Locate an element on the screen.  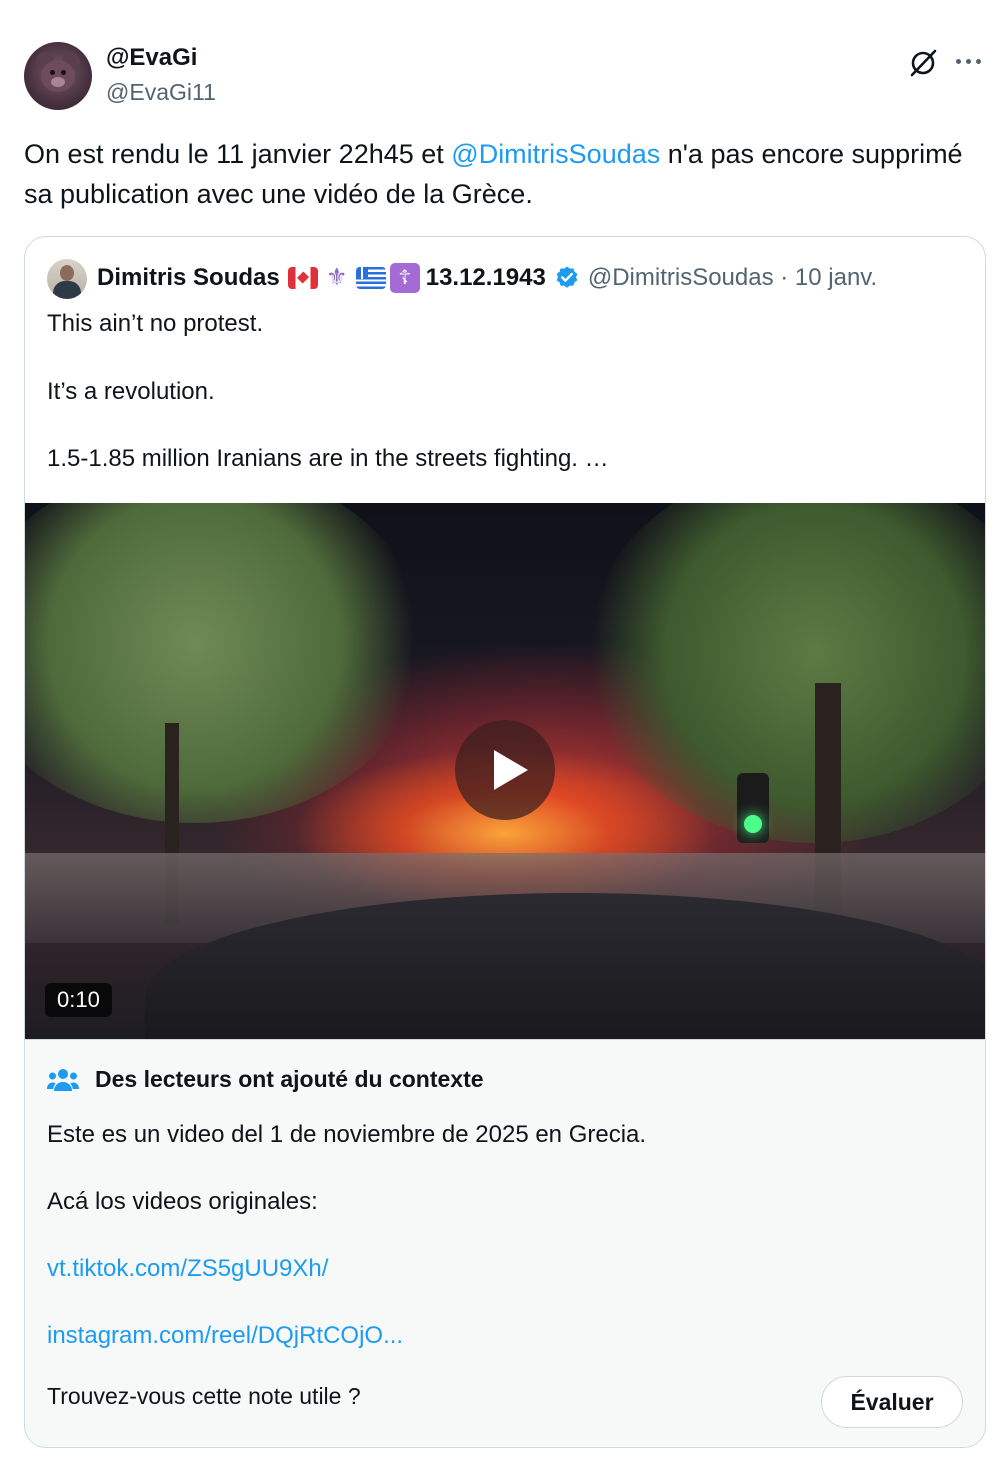
canada-flag-icon is located at coordinates (302, 278).